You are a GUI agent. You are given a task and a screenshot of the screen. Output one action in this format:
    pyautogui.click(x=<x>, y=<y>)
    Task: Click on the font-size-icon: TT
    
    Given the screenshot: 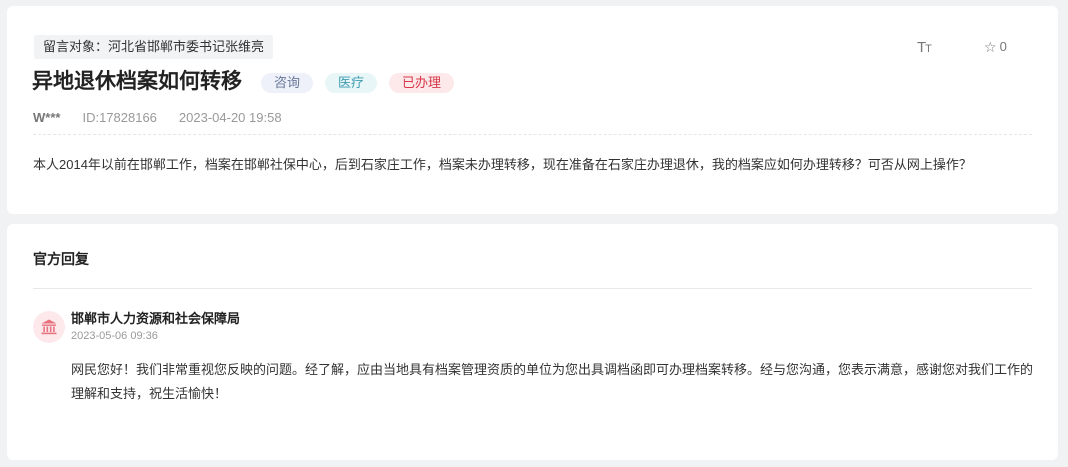 What is the action you would take?
    pyautogui.click(x=924, y=47)
    